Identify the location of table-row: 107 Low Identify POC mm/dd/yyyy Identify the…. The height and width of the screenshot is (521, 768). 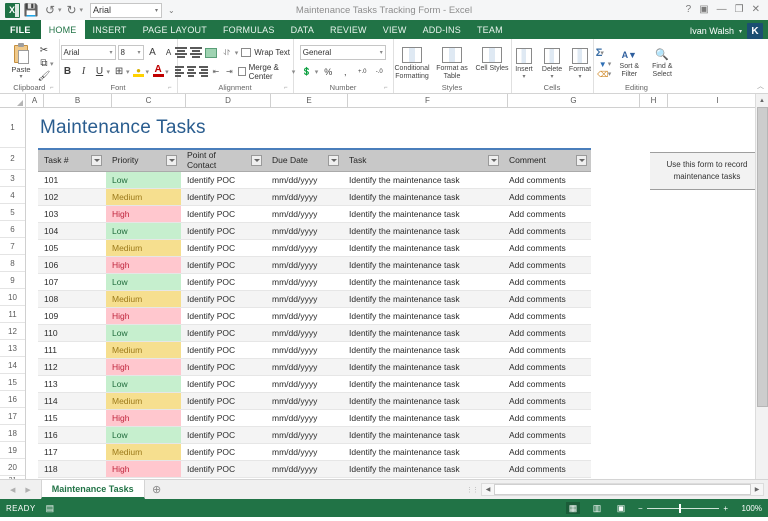
(314, 282).